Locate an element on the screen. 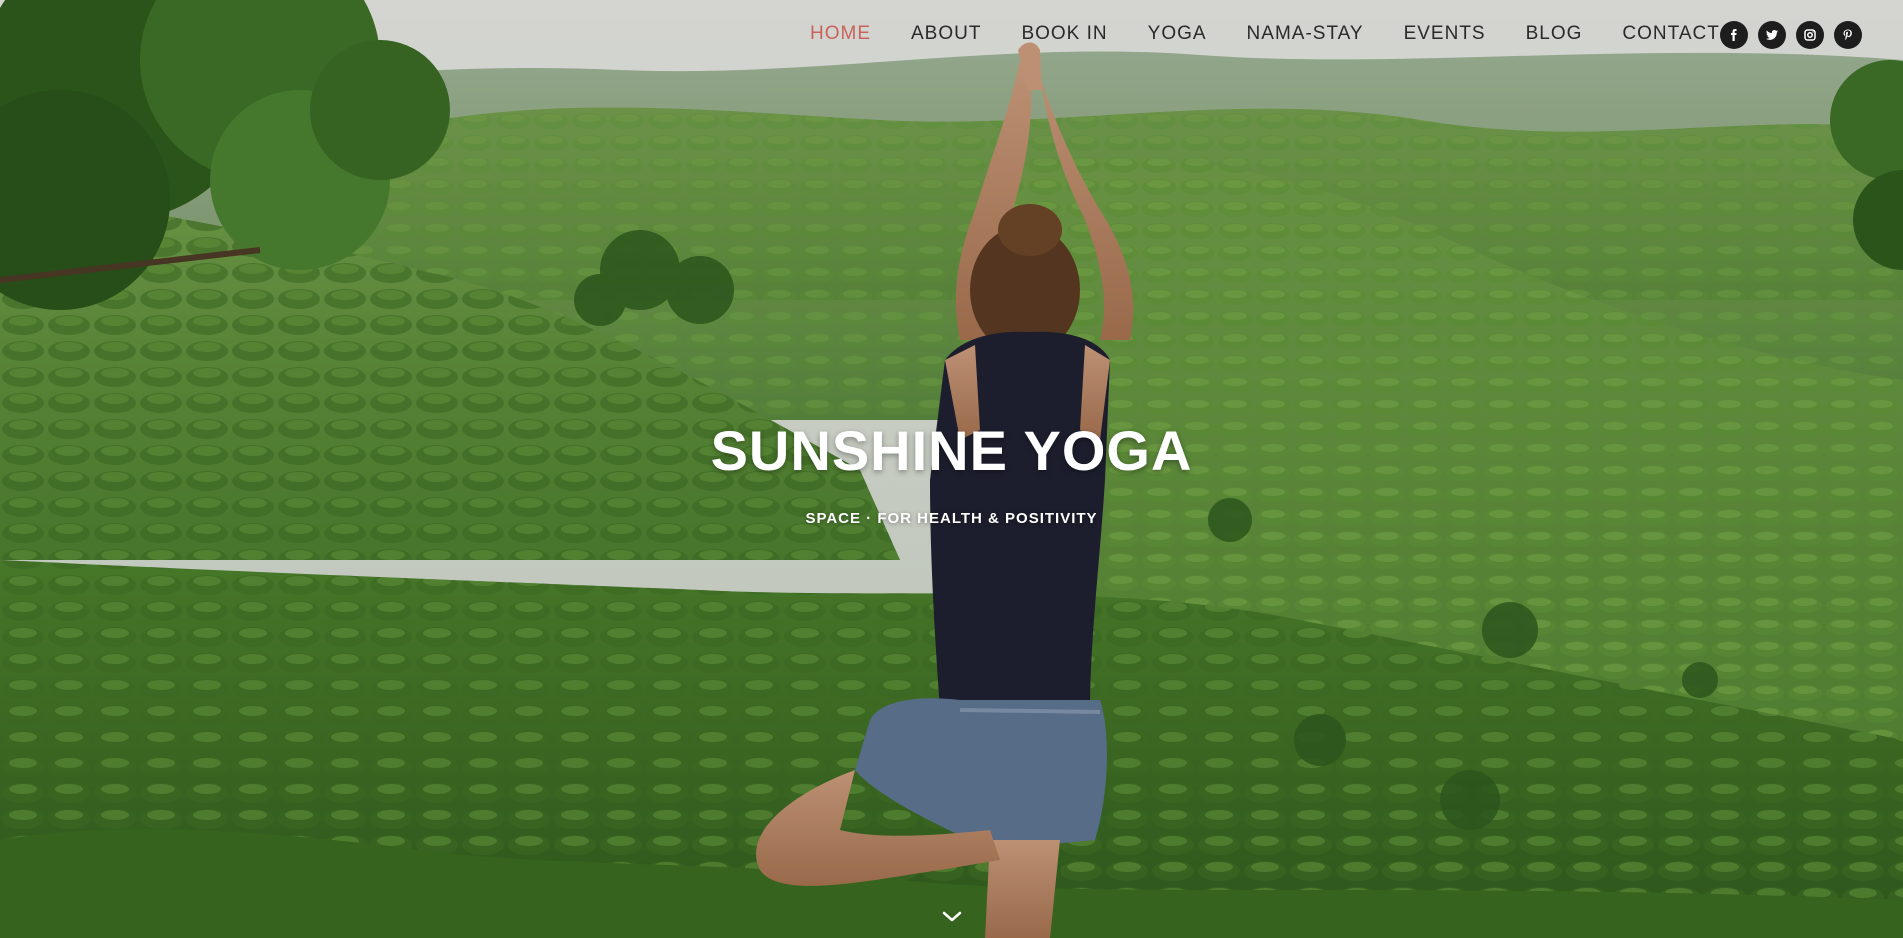  social-links is located at coordinates (1791, 35).